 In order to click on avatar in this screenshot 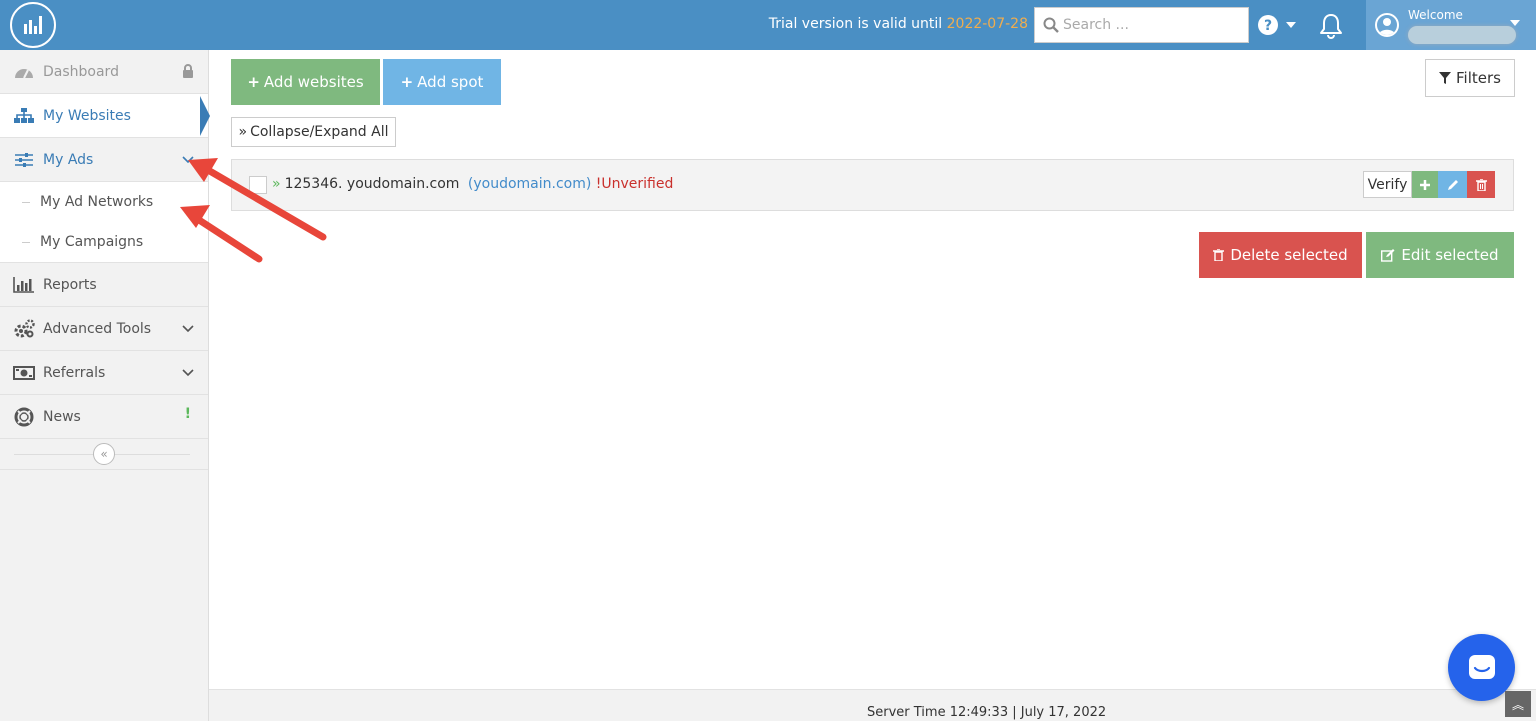, I will do `click(1387, 25)`.